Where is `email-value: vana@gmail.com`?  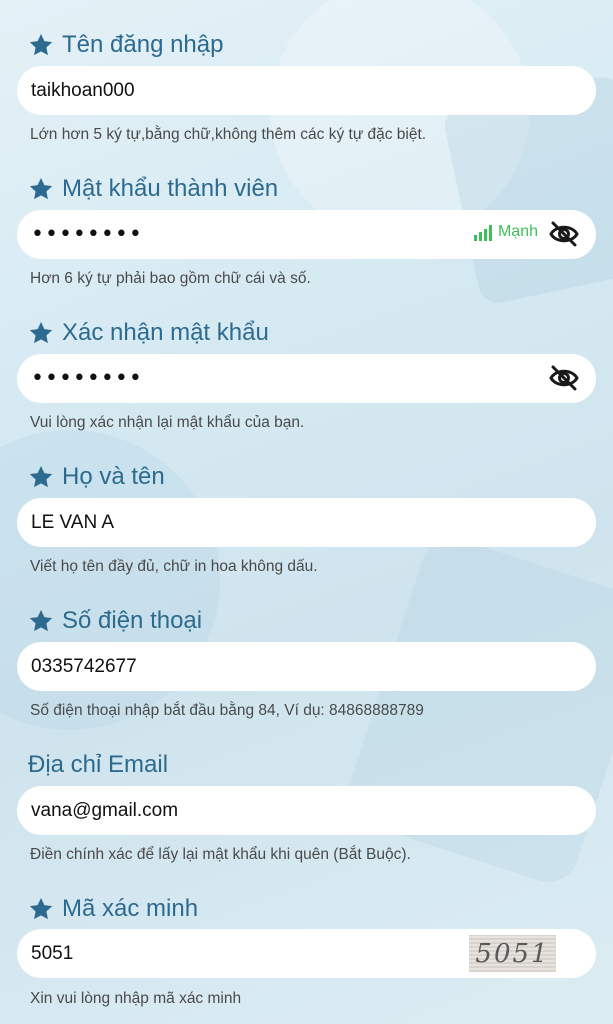 email-value: vana@gmail.com is located at coordinates (105, 810).